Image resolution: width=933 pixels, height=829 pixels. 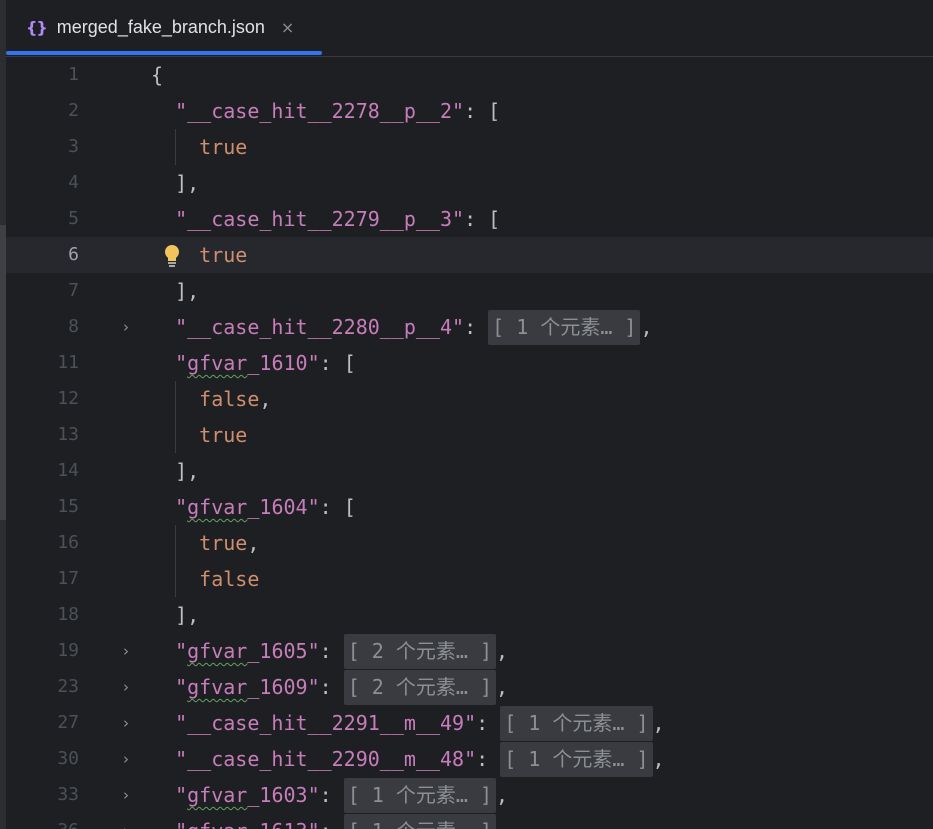 What do you see at coordinates (73, 218) in the screenshot?
I see `line-number: 5` at bounding box center [73, 218].